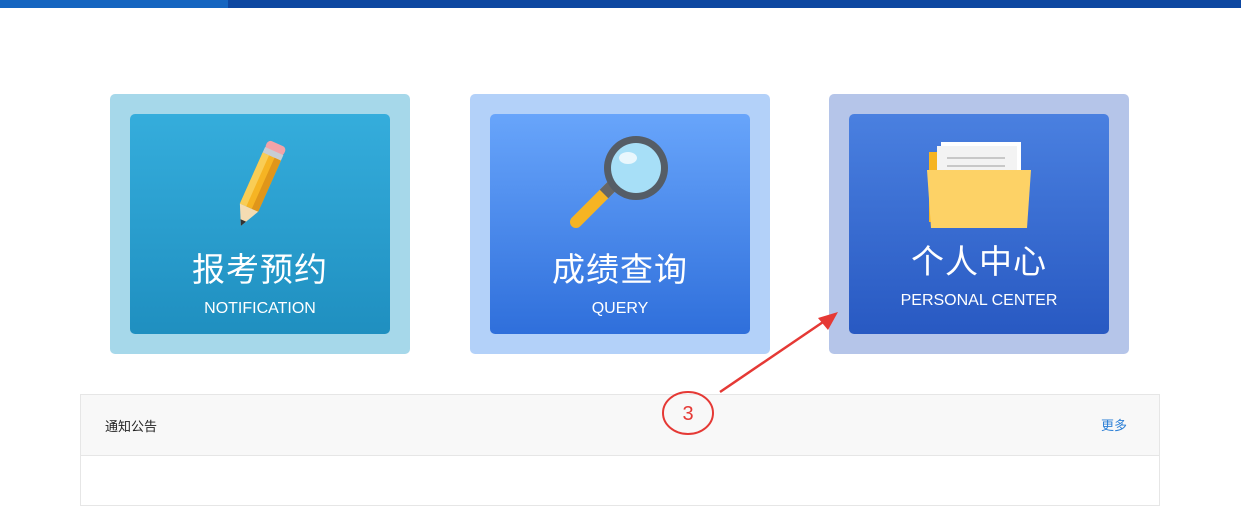  I want to click on card-subtitle: QUERY, so click(620, 308).